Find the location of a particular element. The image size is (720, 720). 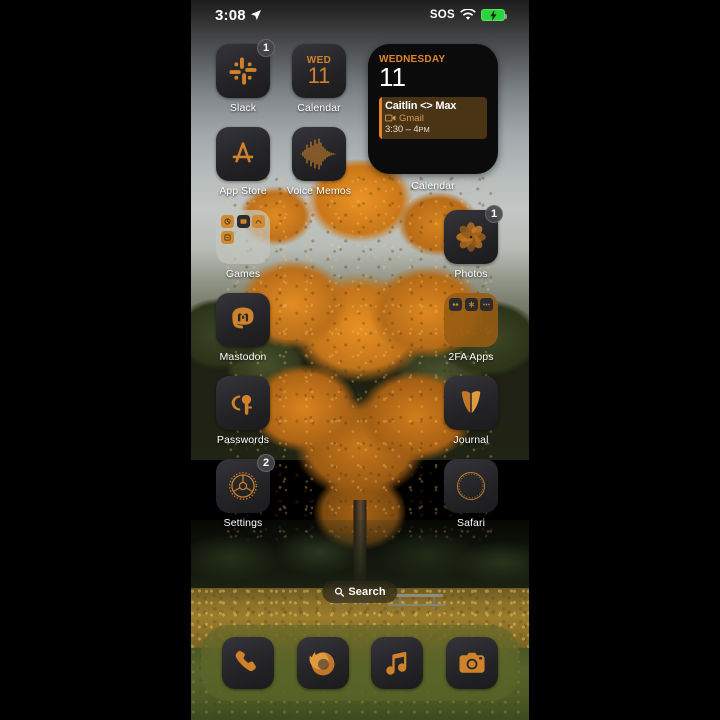

widget-event-source-row: Gmail is located at coordinates (433, 118).